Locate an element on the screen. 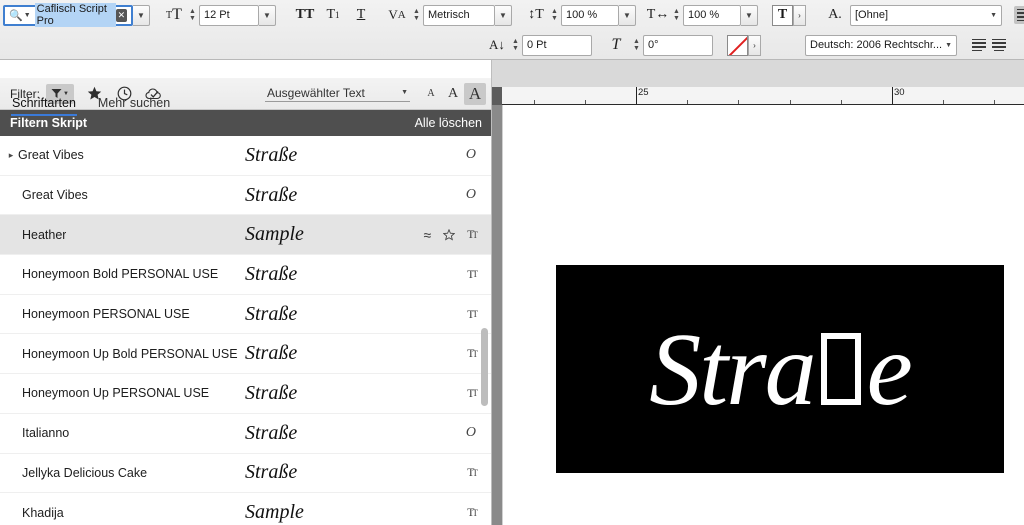 The image size is (1024, 525). font-list-item: Heather Sample ≈ T T is located at coordinates (245, 235).